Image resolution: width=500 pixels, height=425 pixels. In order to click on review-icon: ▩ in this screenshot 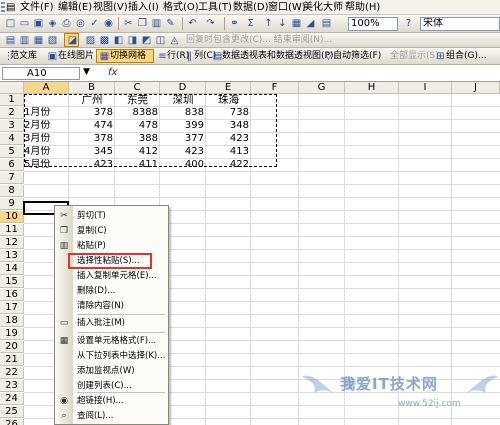, I will do `click(104, 40)`.